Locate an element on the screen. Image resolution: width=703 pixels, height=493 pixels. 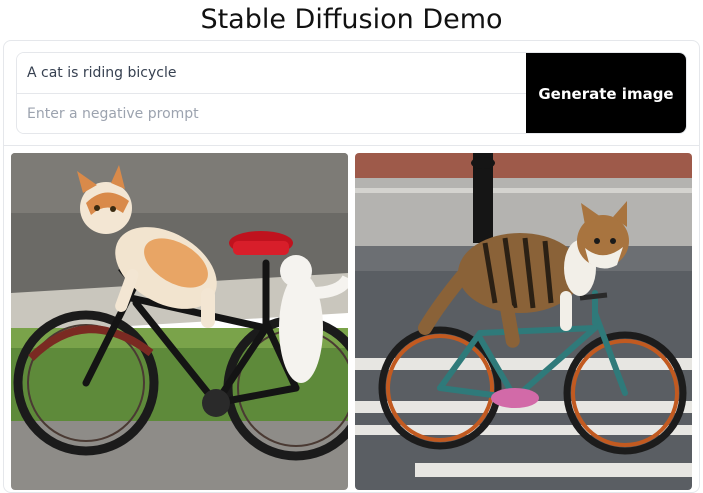
divider is located at coordinates (351, 145).